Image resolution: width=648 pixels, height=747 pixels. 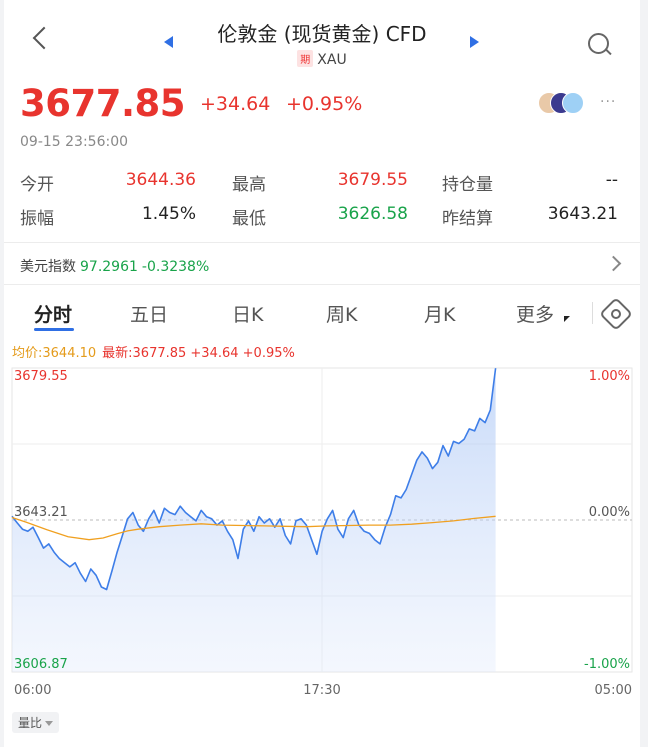 What do you see at coordinates (341, 313) in the screenshot?
I see `tab-weekly-k: 周K` at bounding box center [341, 313].